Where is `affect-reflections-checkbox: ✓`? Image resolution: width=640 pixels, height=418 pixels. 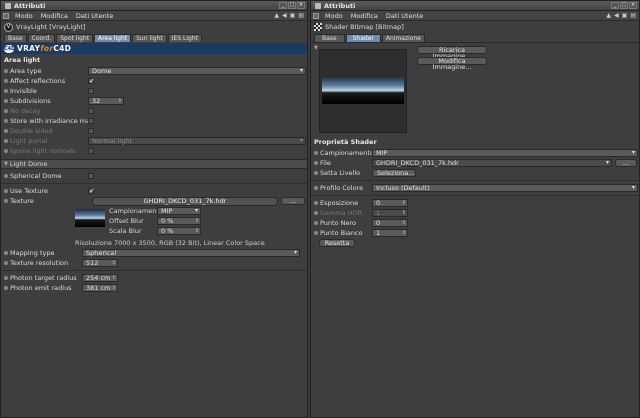 affect-reflections-checkbox: ✓ is located at coordinates (91, 81).